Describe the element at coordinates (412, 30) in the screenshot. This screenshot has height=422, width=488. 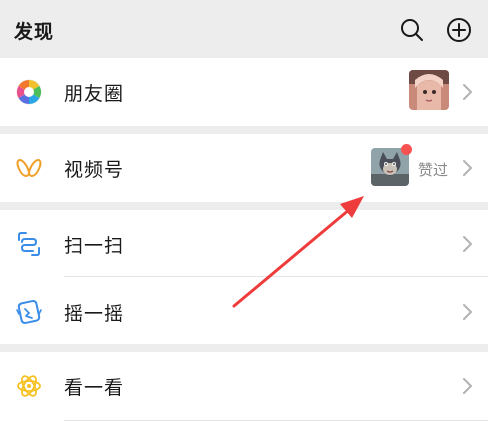
I see `search-icon` at that location.